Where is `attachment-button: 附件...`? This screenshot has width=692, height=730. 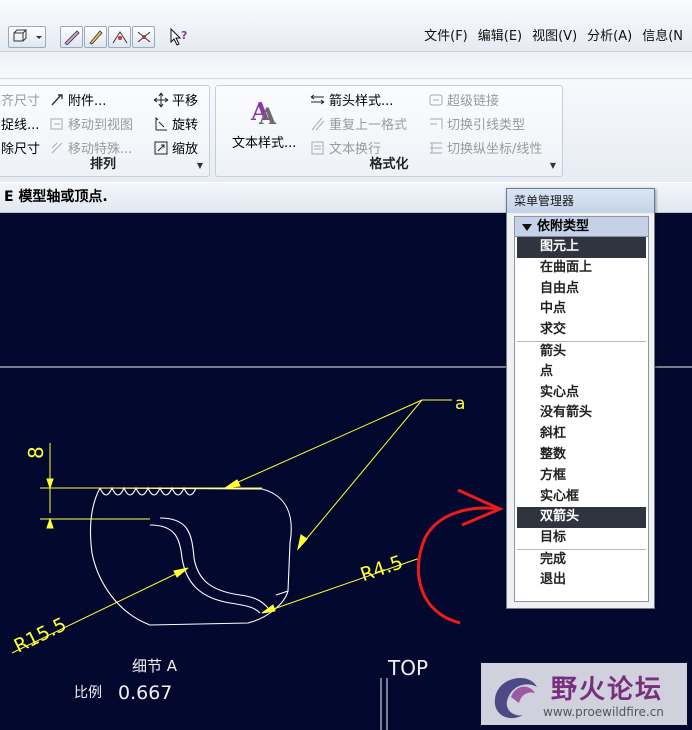 attachment-button: 附件... is located at coordinates (77, 99).